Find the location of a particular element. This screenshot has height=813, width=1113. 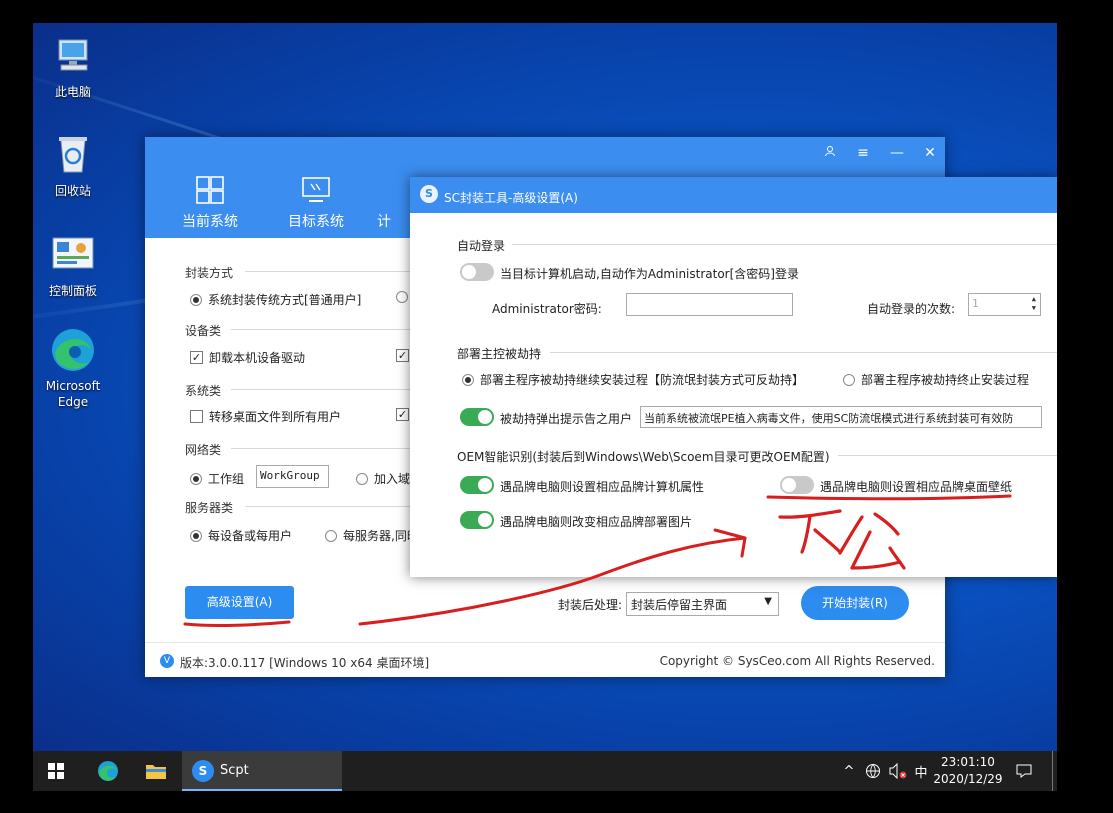

option-label: 卸载本机设备驱动 is located at coordinates (257, 358).